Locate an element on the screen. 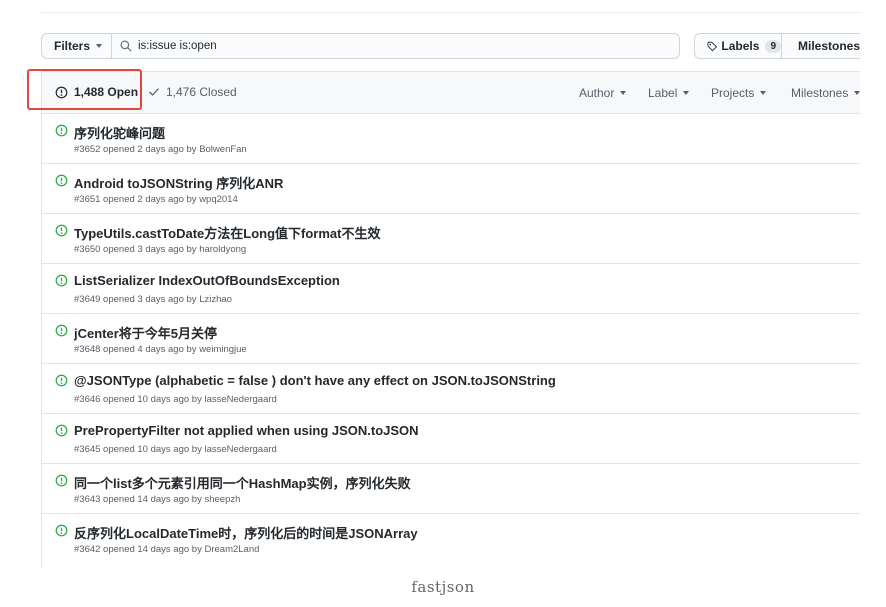 Image resolution: width=886 pixels, height=607 pixels. label-filter-menu: Label is located at coordinates (669, 93).